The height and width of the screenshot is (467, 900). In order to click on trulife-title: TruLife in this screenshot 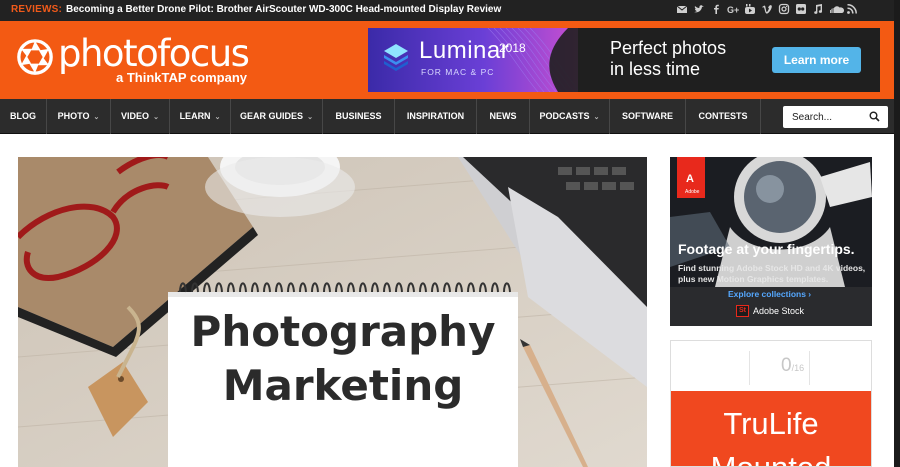, I will do `click(771, 423)`.